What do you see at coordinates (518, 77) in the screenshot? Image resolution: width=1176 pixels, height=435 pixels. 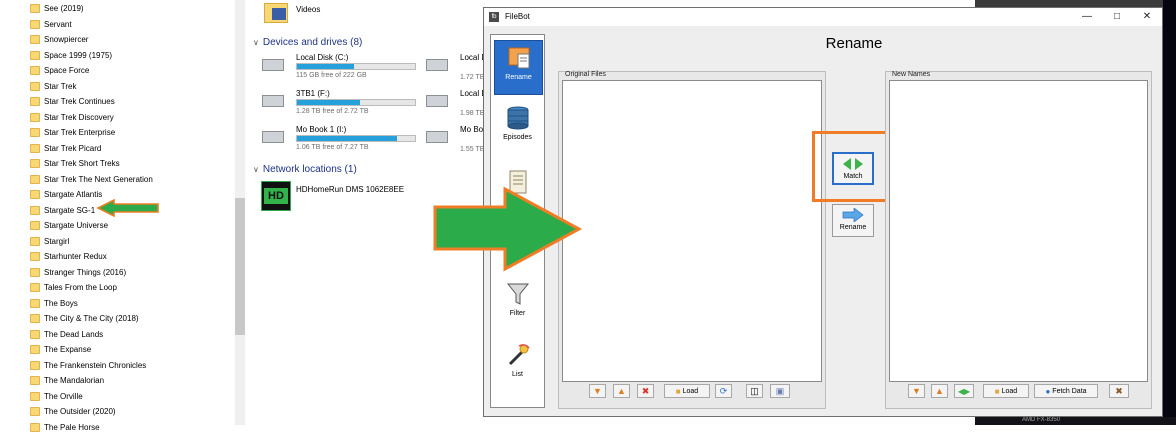 I see `sidebar-label: Rename` at bounding box center [518, 77].